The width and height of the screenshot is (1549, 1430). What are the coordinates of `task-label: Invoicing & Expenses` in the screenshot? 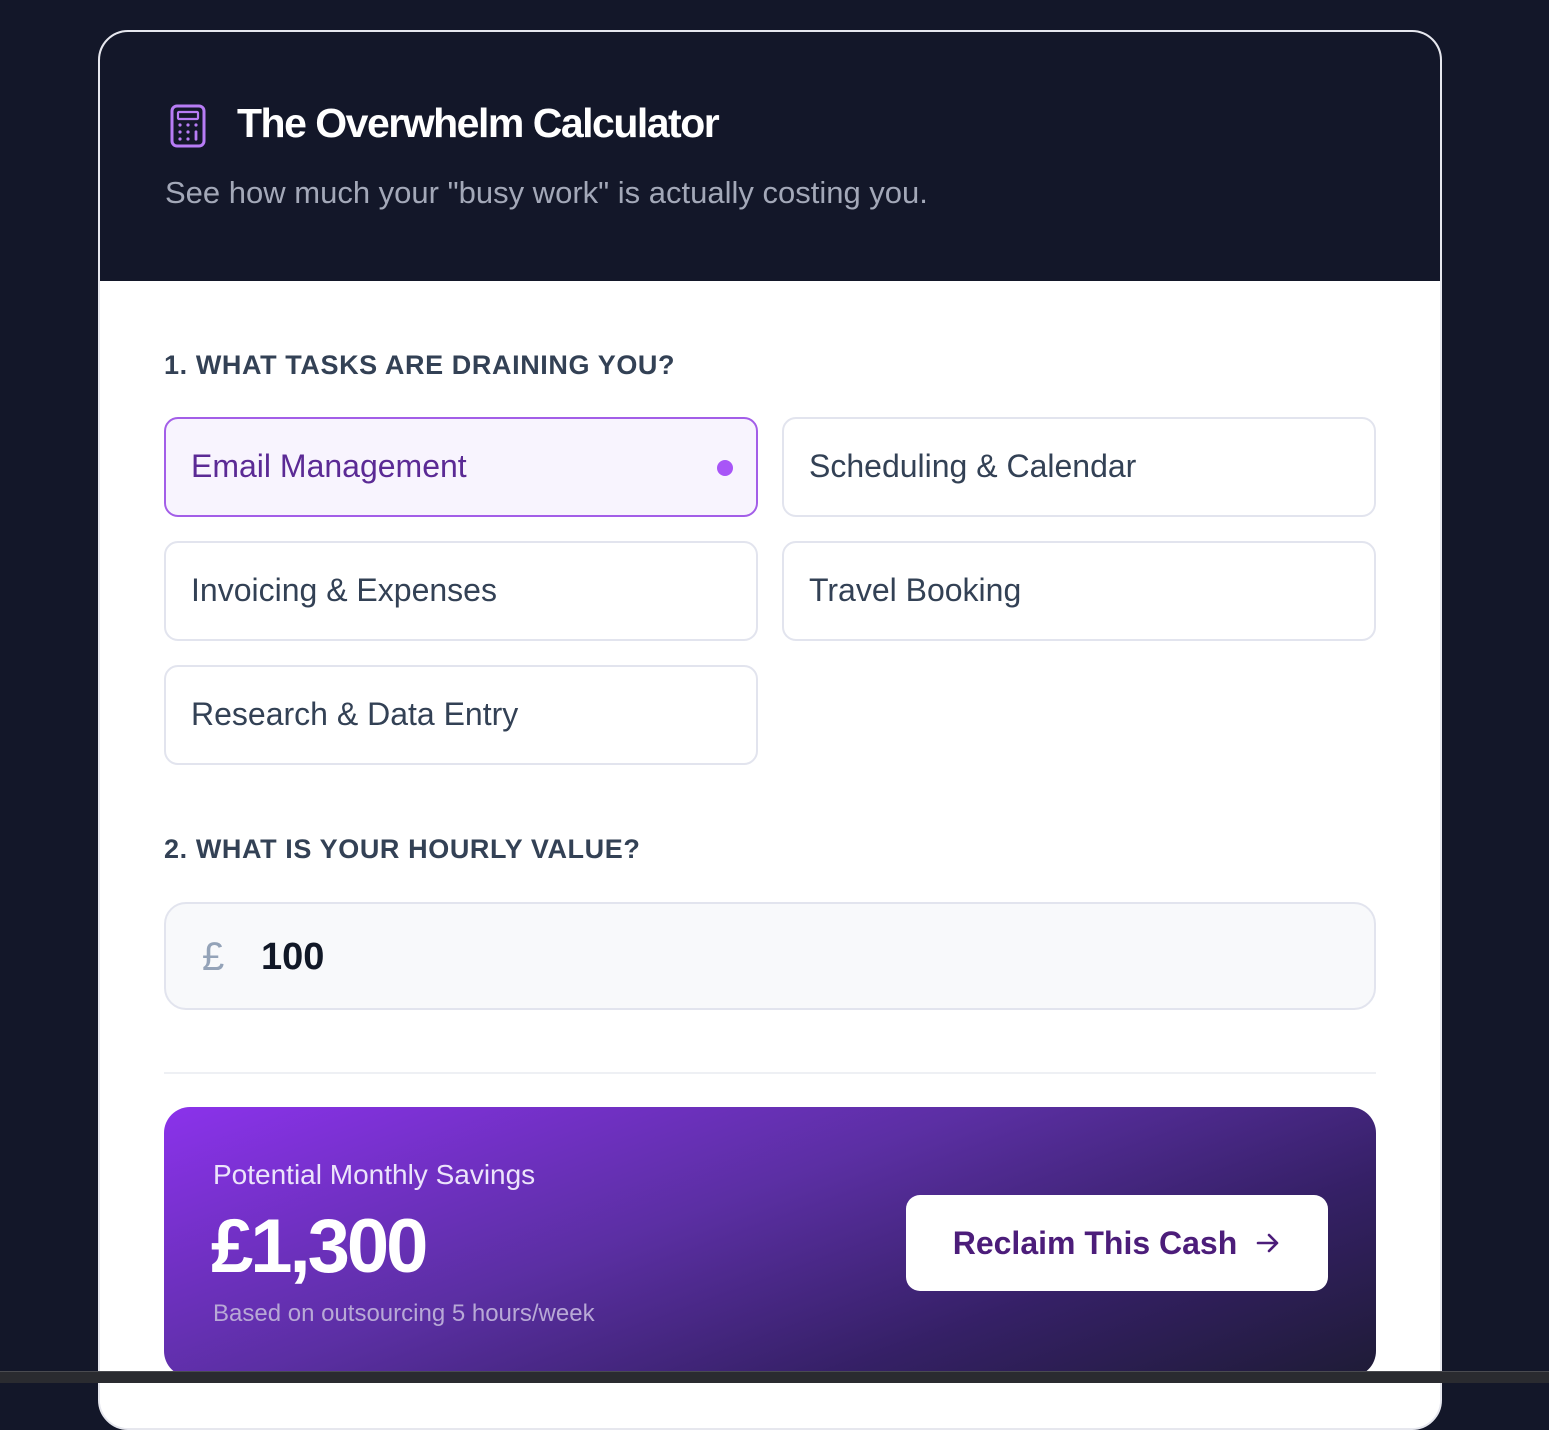 It's located at (344, 590).